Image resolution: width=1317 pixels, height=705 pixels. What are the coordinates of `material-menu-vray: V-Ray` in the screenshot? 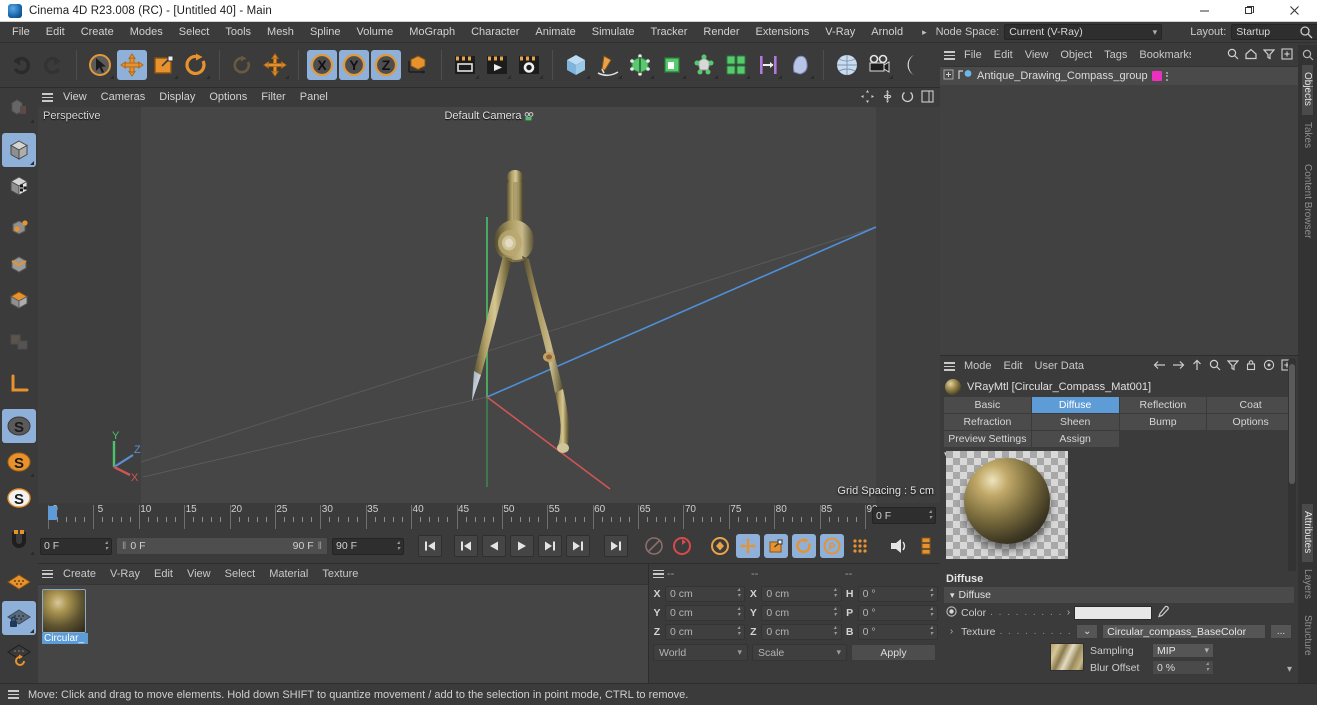 It's located at (125, 574).